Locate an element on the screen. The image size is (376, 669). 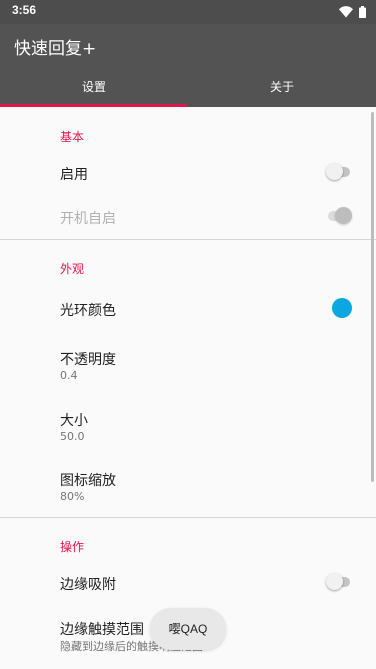
tab-bar: 设置 关于 is located at coordinates (188, 87).